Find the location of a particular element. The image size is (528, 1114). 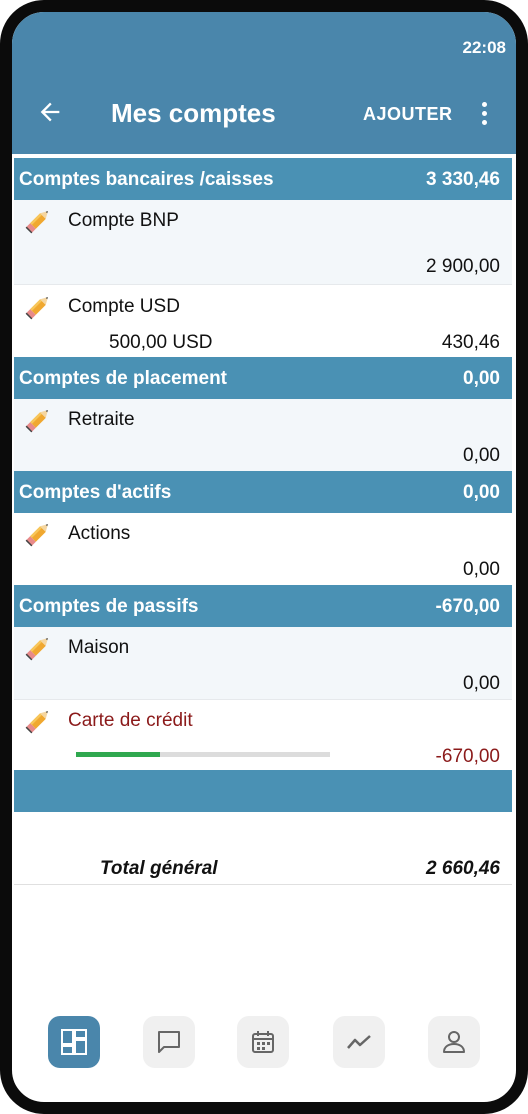

add-button: AJOUTER is located at coordinates (408, 114).